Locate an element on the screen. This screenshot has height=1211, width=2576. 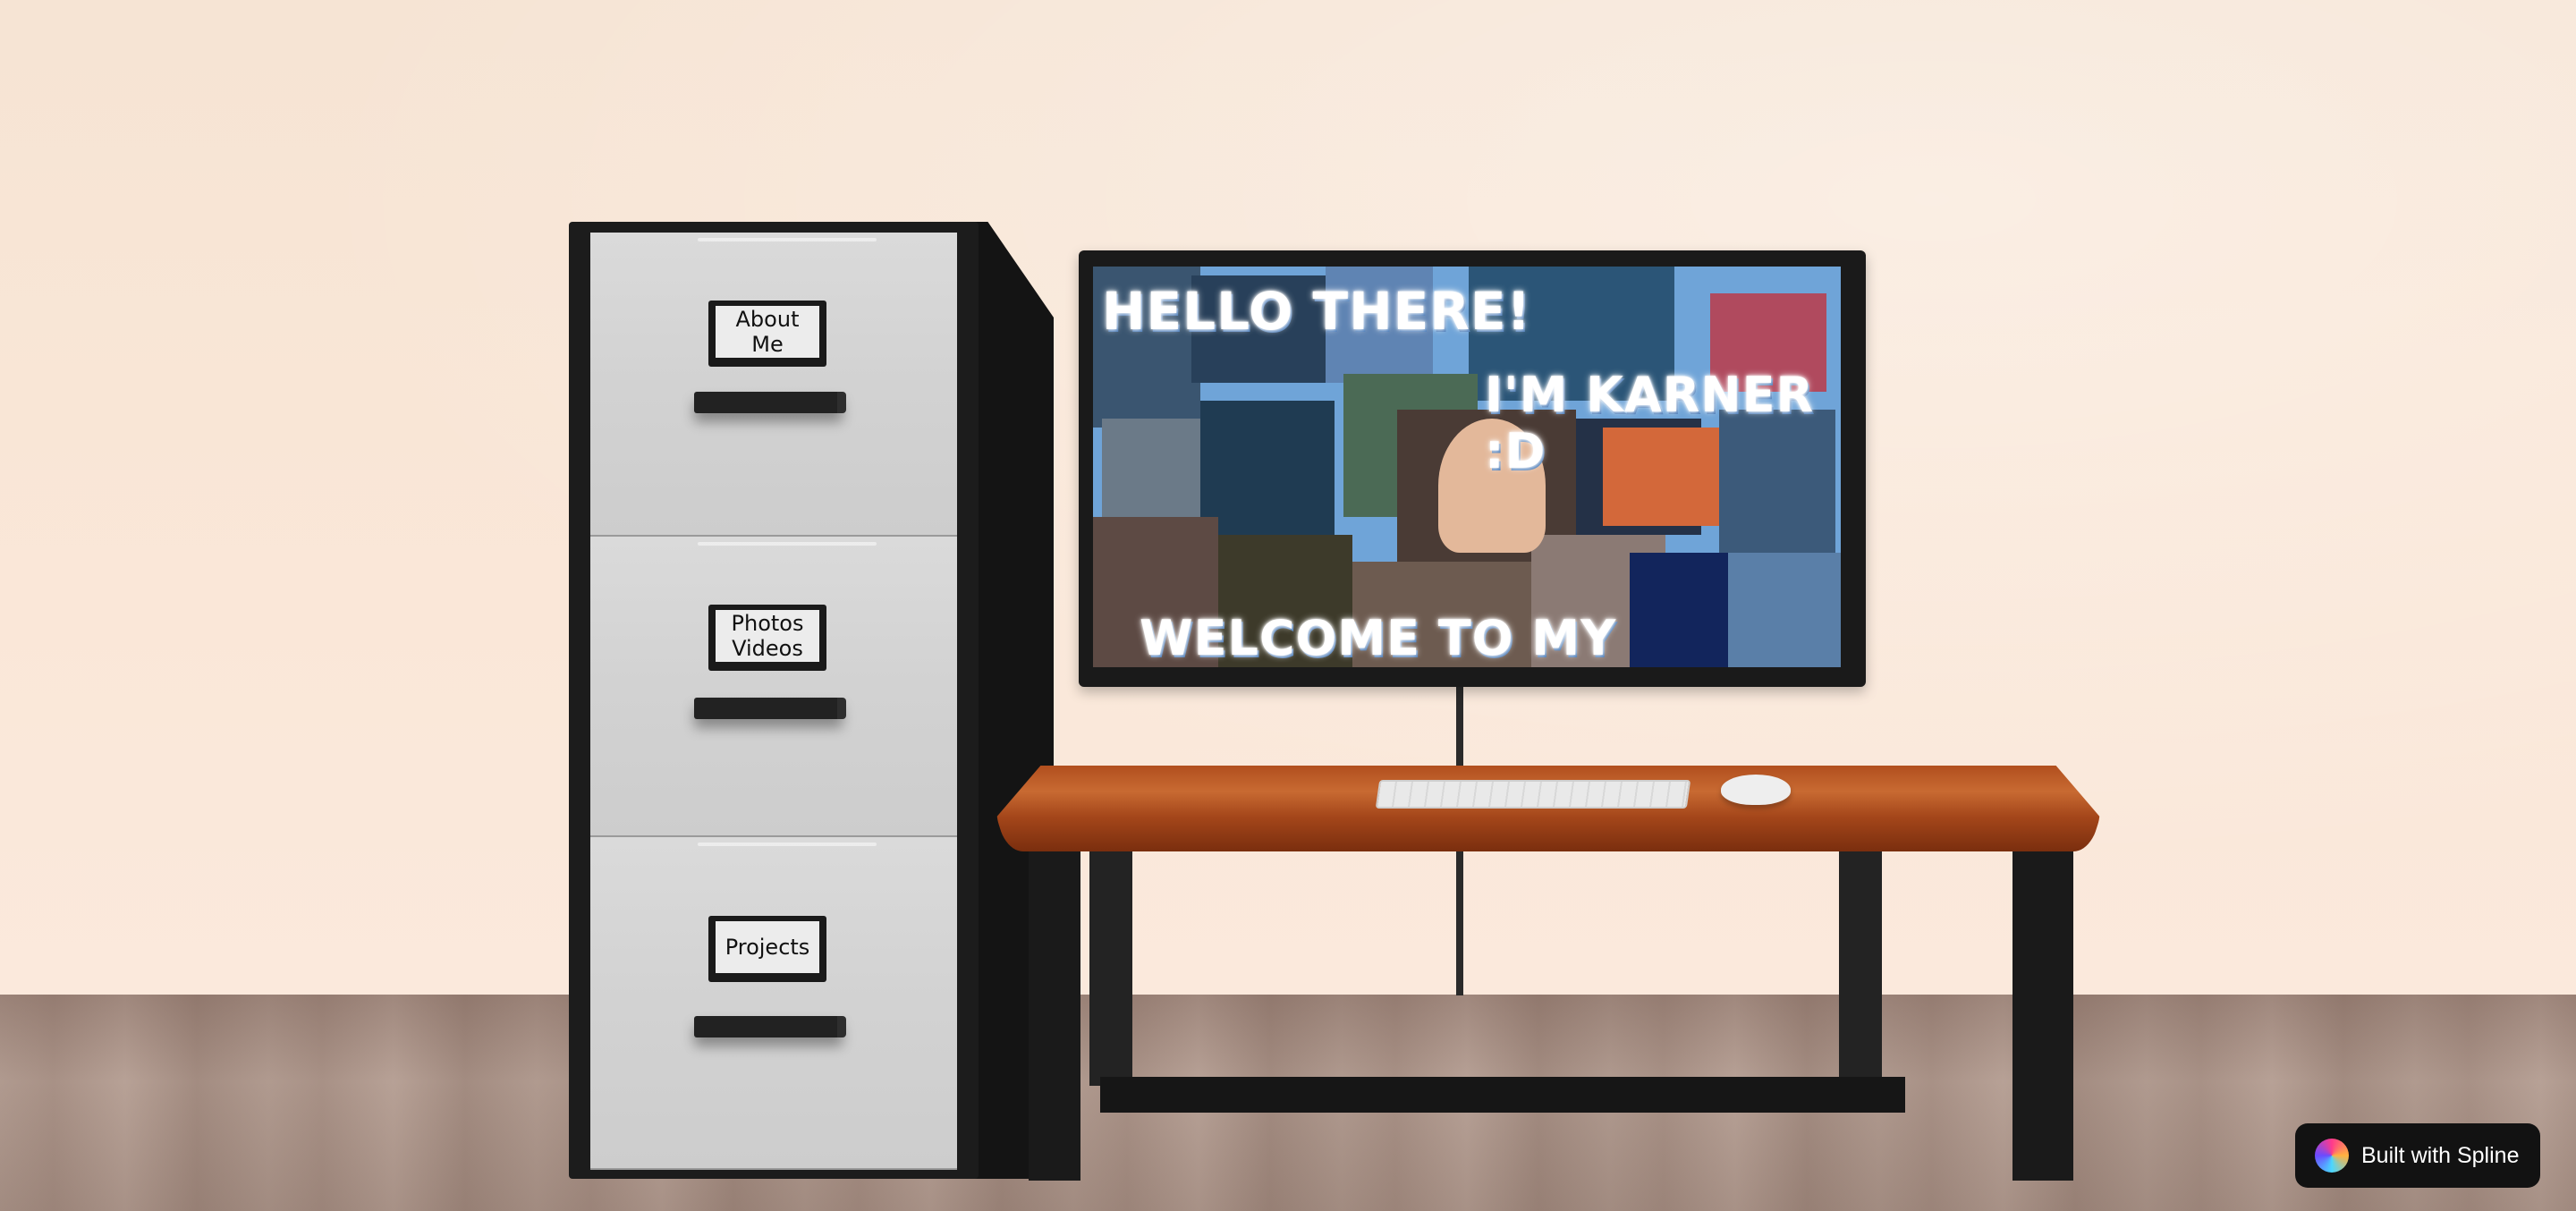
keyboard is located at coordinates (1533, 794).